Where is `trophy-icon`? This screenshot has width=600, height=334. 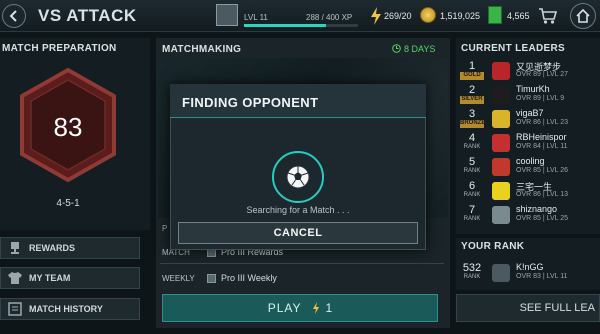
trophy-icon is located at coordinates (15, 248).